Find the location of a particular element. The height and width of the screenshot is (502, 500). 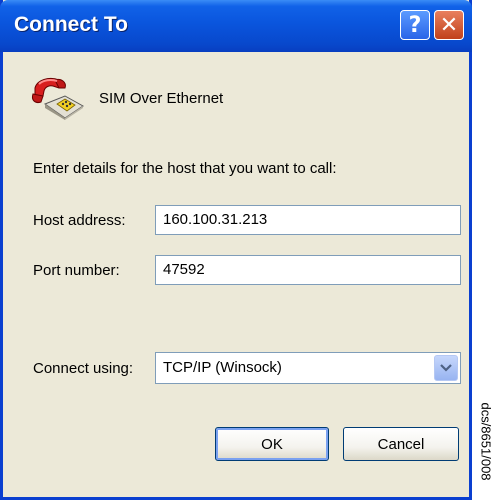

window-title: Connect To is located at coordinates (71, 24).